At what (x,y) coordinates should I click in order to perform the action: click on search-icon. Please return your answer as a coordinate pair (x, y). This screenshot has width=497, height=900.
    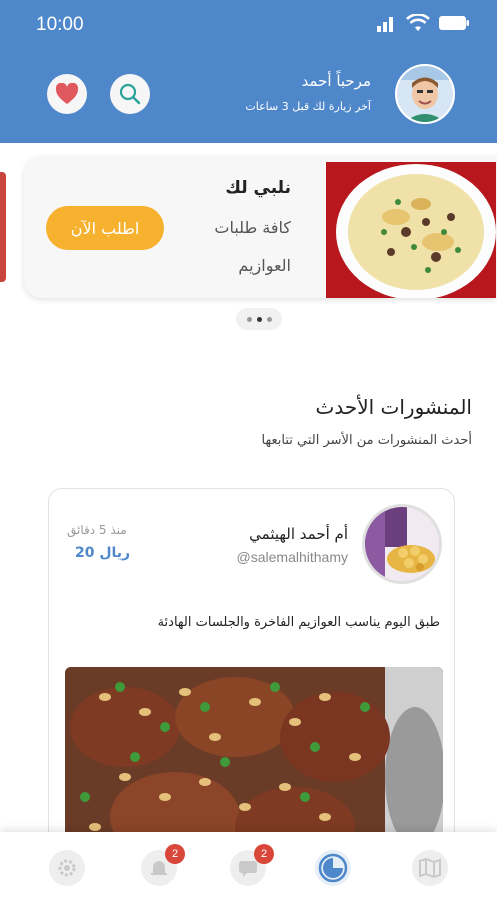
    Looking at the image, I should click on (130, 94).